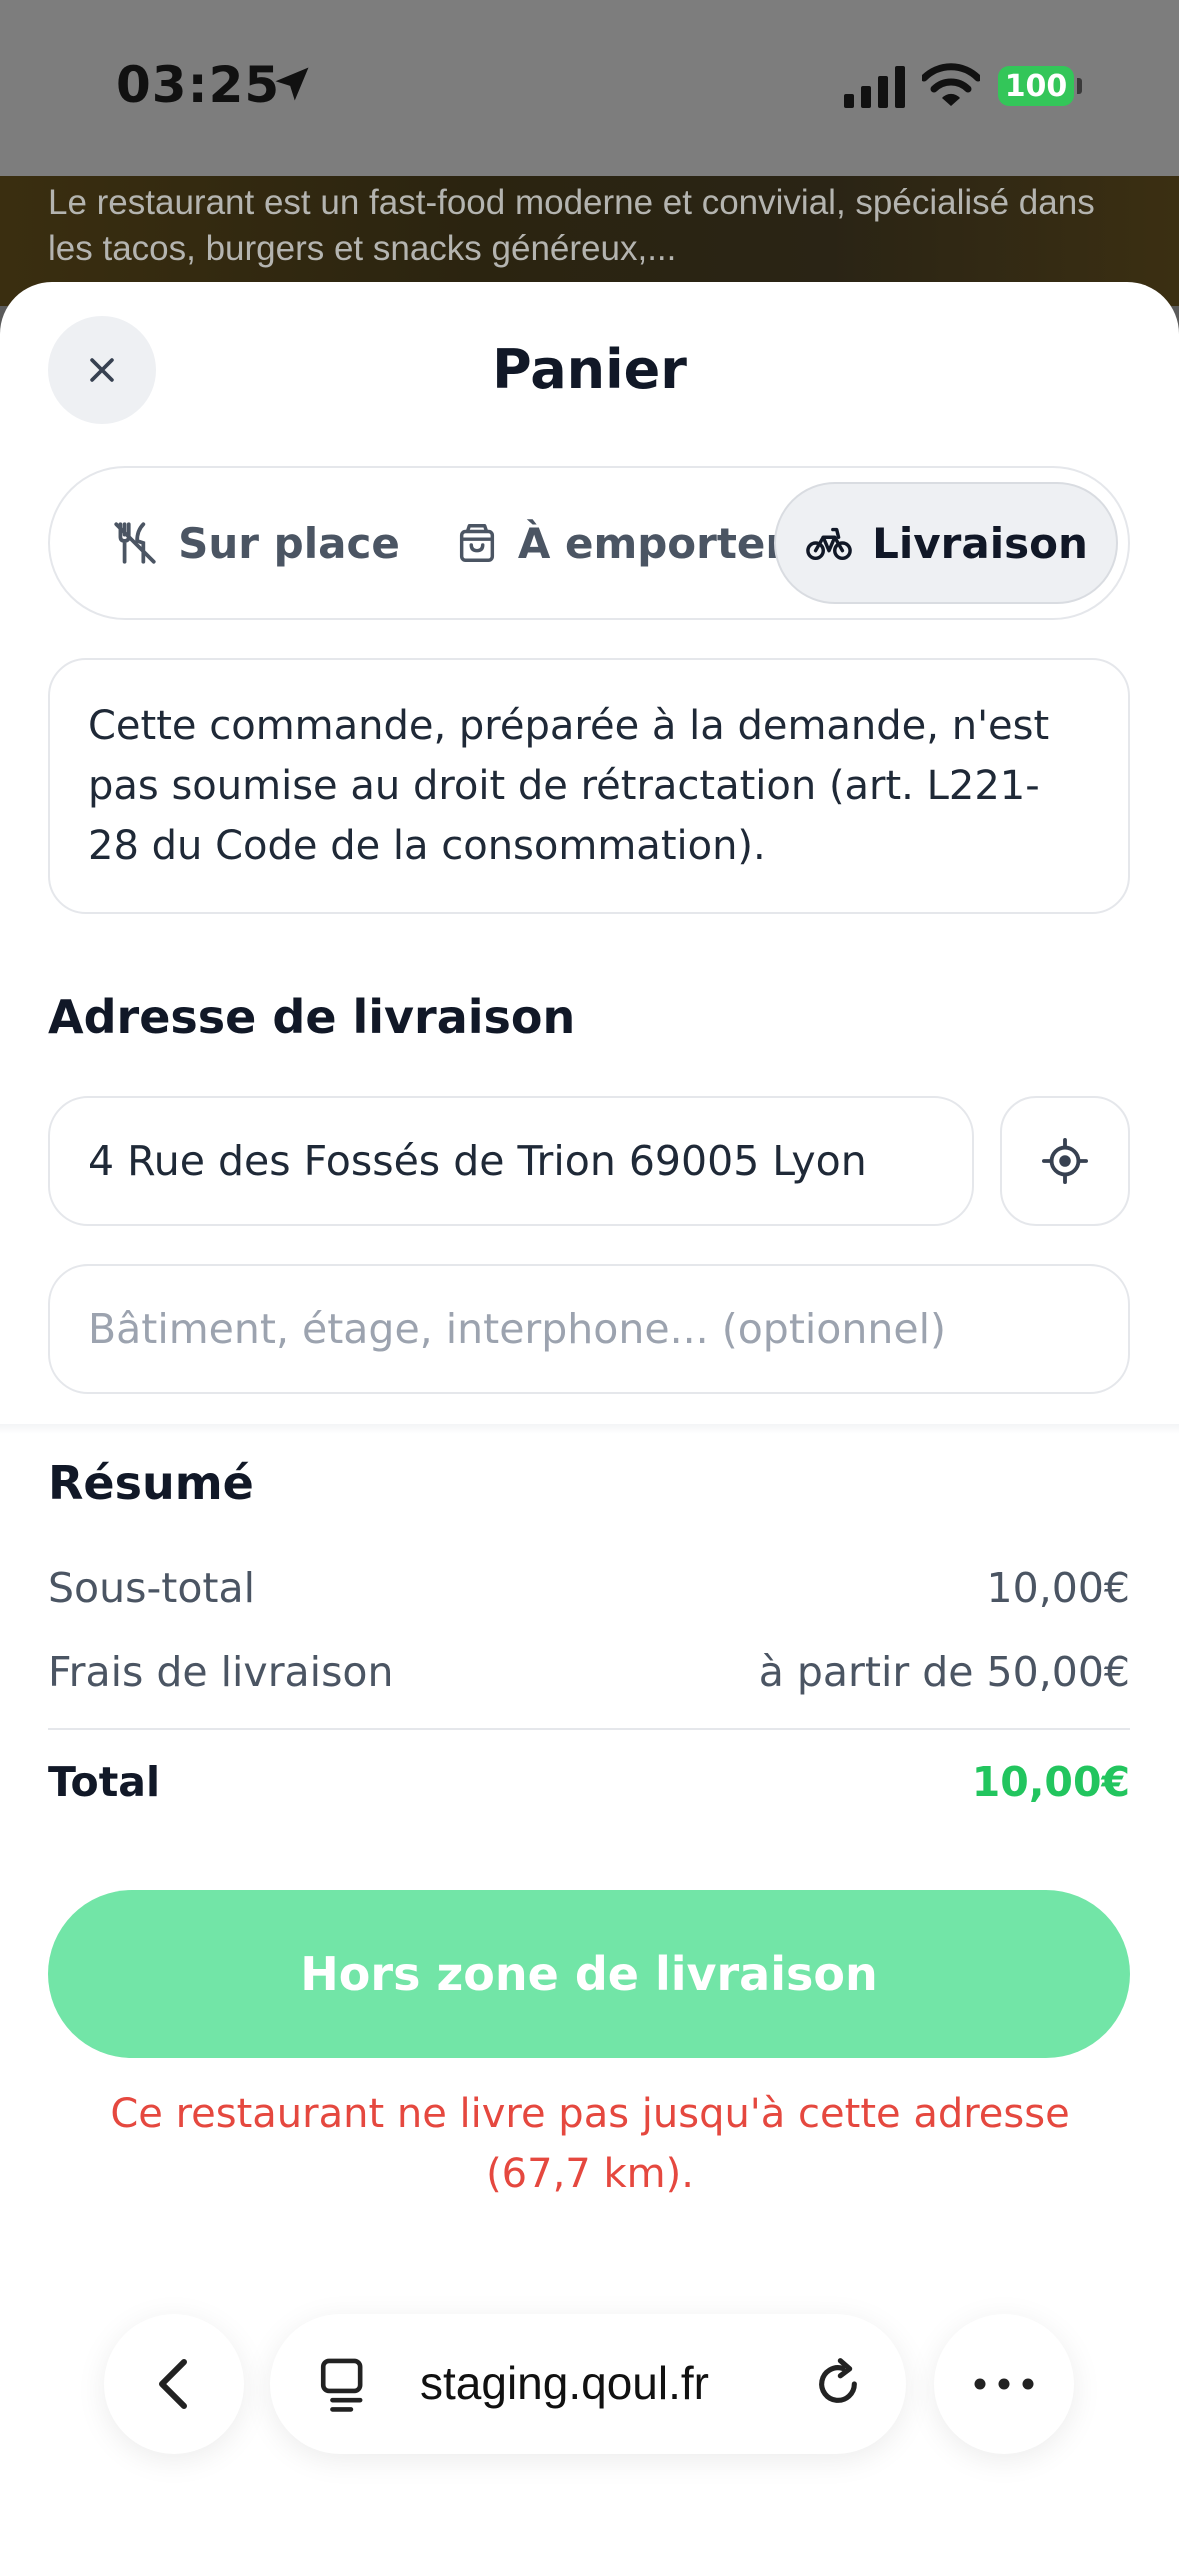  Describe the element at coordinates (477, 1161) in the screenshot. I see `address-value: 4 Rue des Fossés de Trion 69005 Lyon` at that location.